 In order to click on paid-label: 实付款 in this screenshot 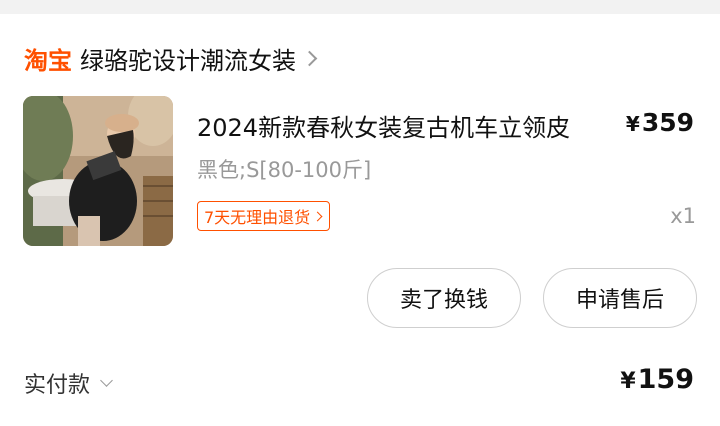, I will do `click(57, 385)`.